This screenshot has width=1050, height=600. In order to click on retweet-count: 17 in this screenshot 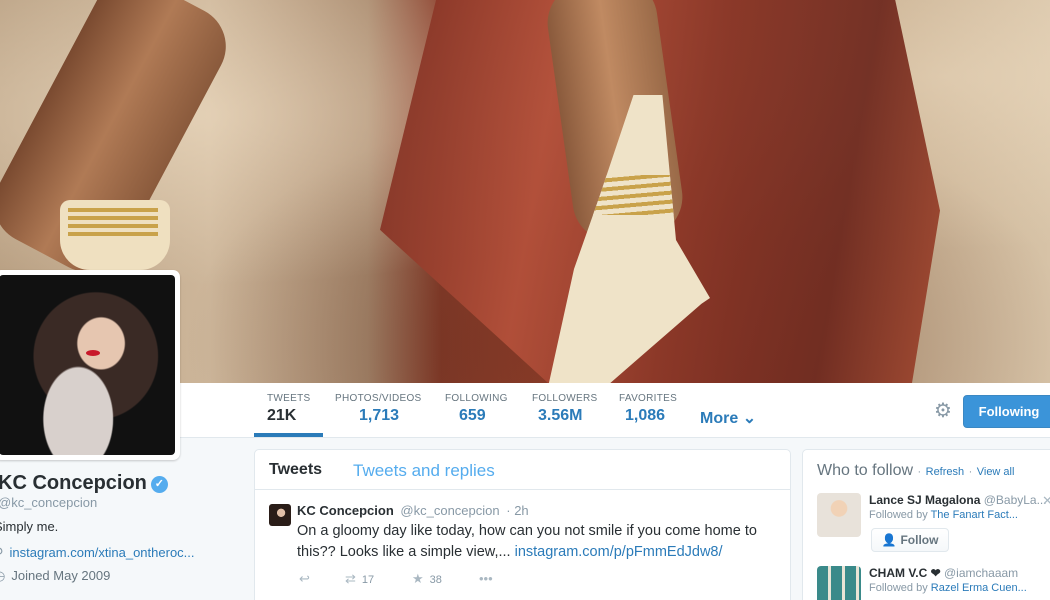, I will do `click(368, 580)`.